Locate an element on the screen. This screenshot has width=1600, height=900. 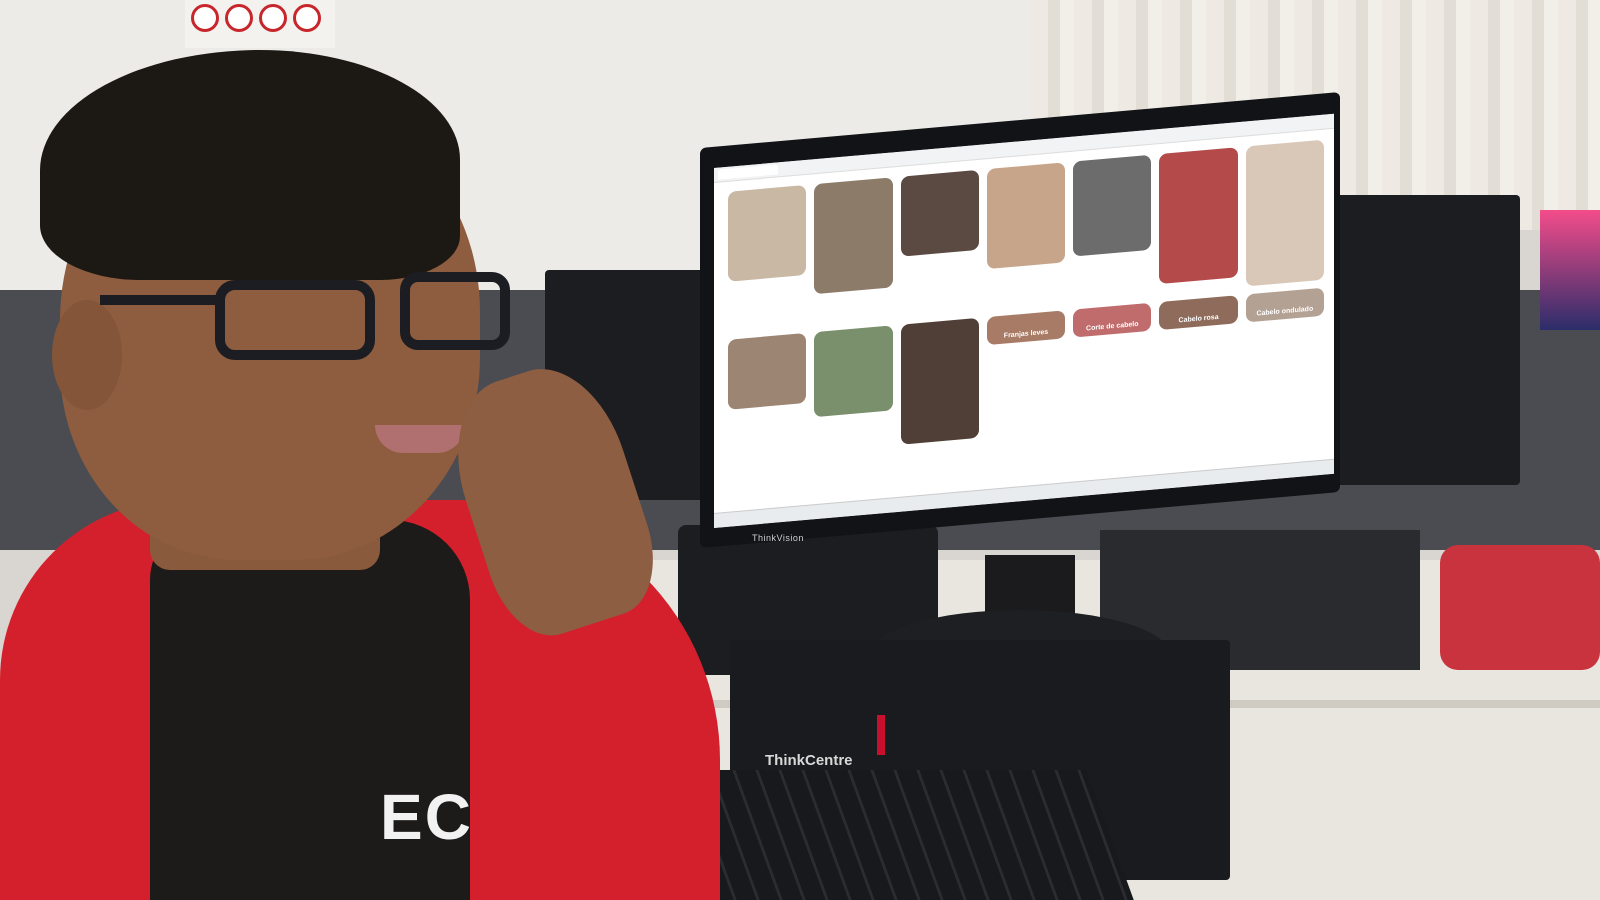
red-bag is located at coordinates (1520, 607).